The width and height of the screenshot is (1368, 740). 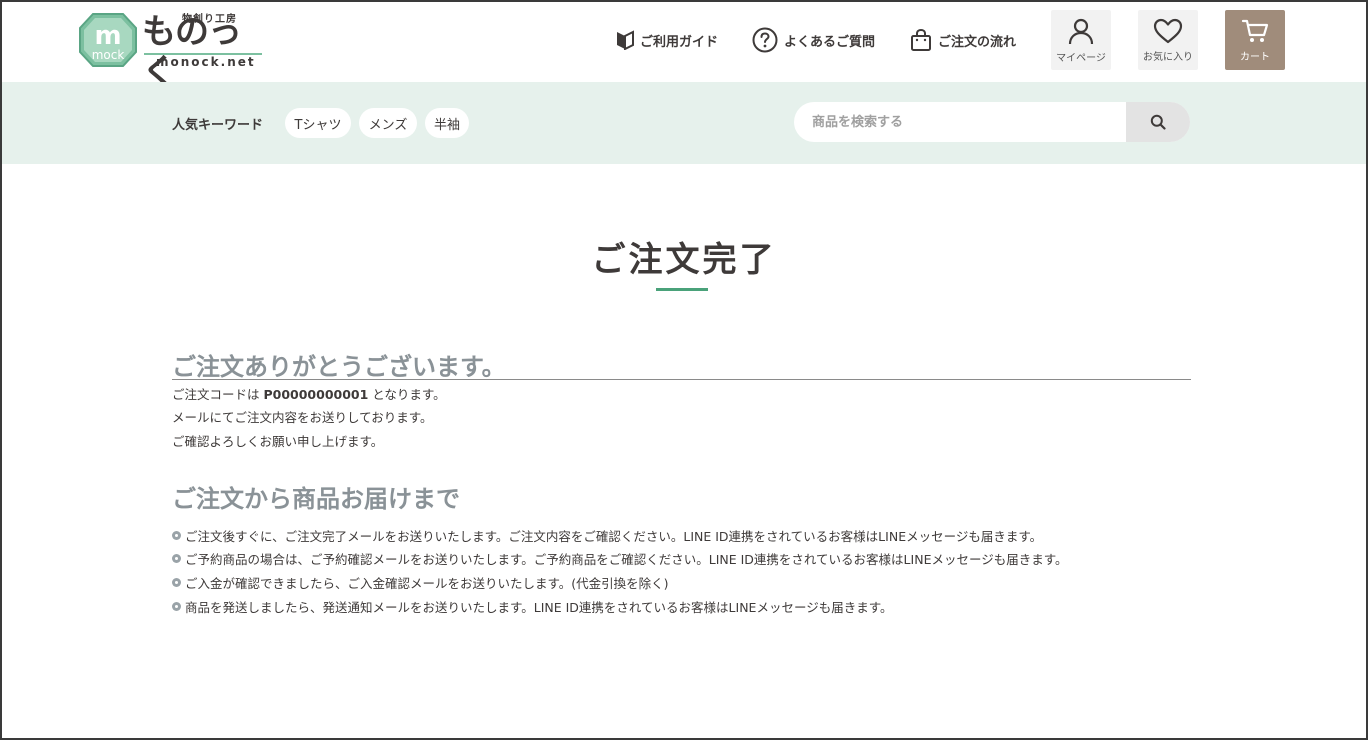 I want to click on list-item-text: ご入金が確認できましたら、ご入金確認メールをお送りいたします。(代金引換を除く), so click(x=427, y=583).